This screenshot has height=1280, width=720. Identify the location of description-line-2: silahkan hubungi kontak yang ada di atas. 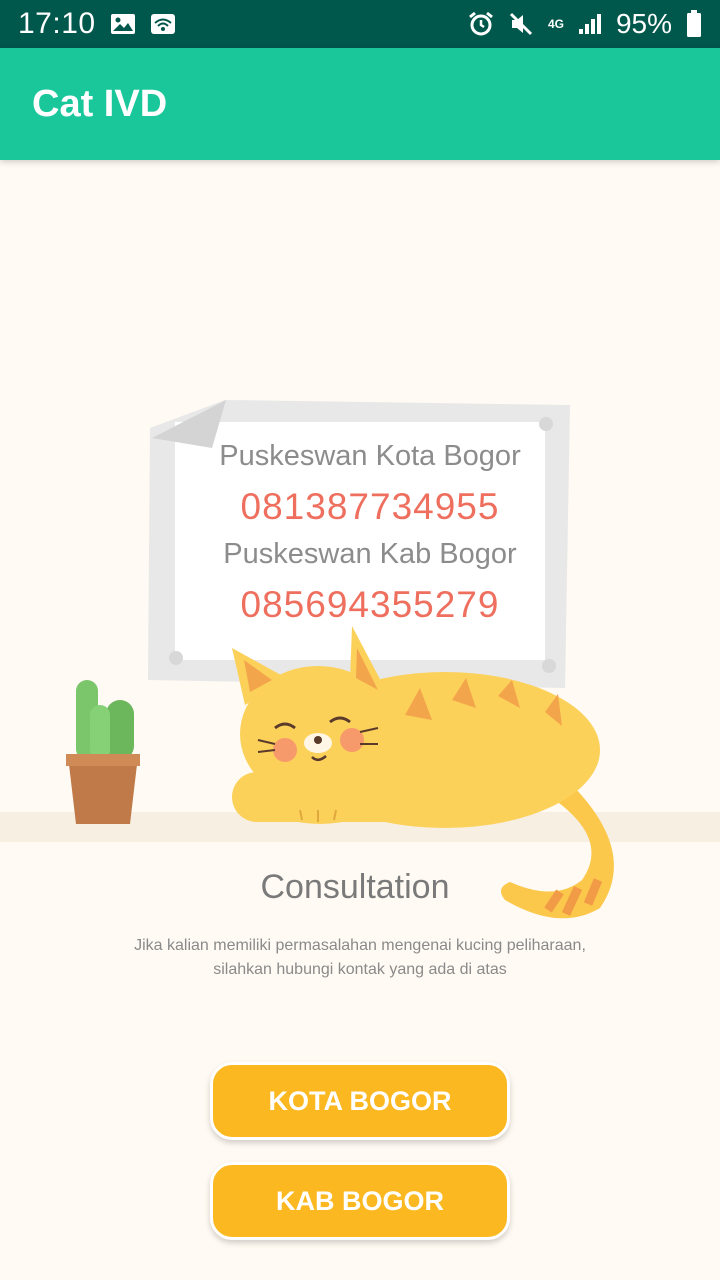
(360, 969).